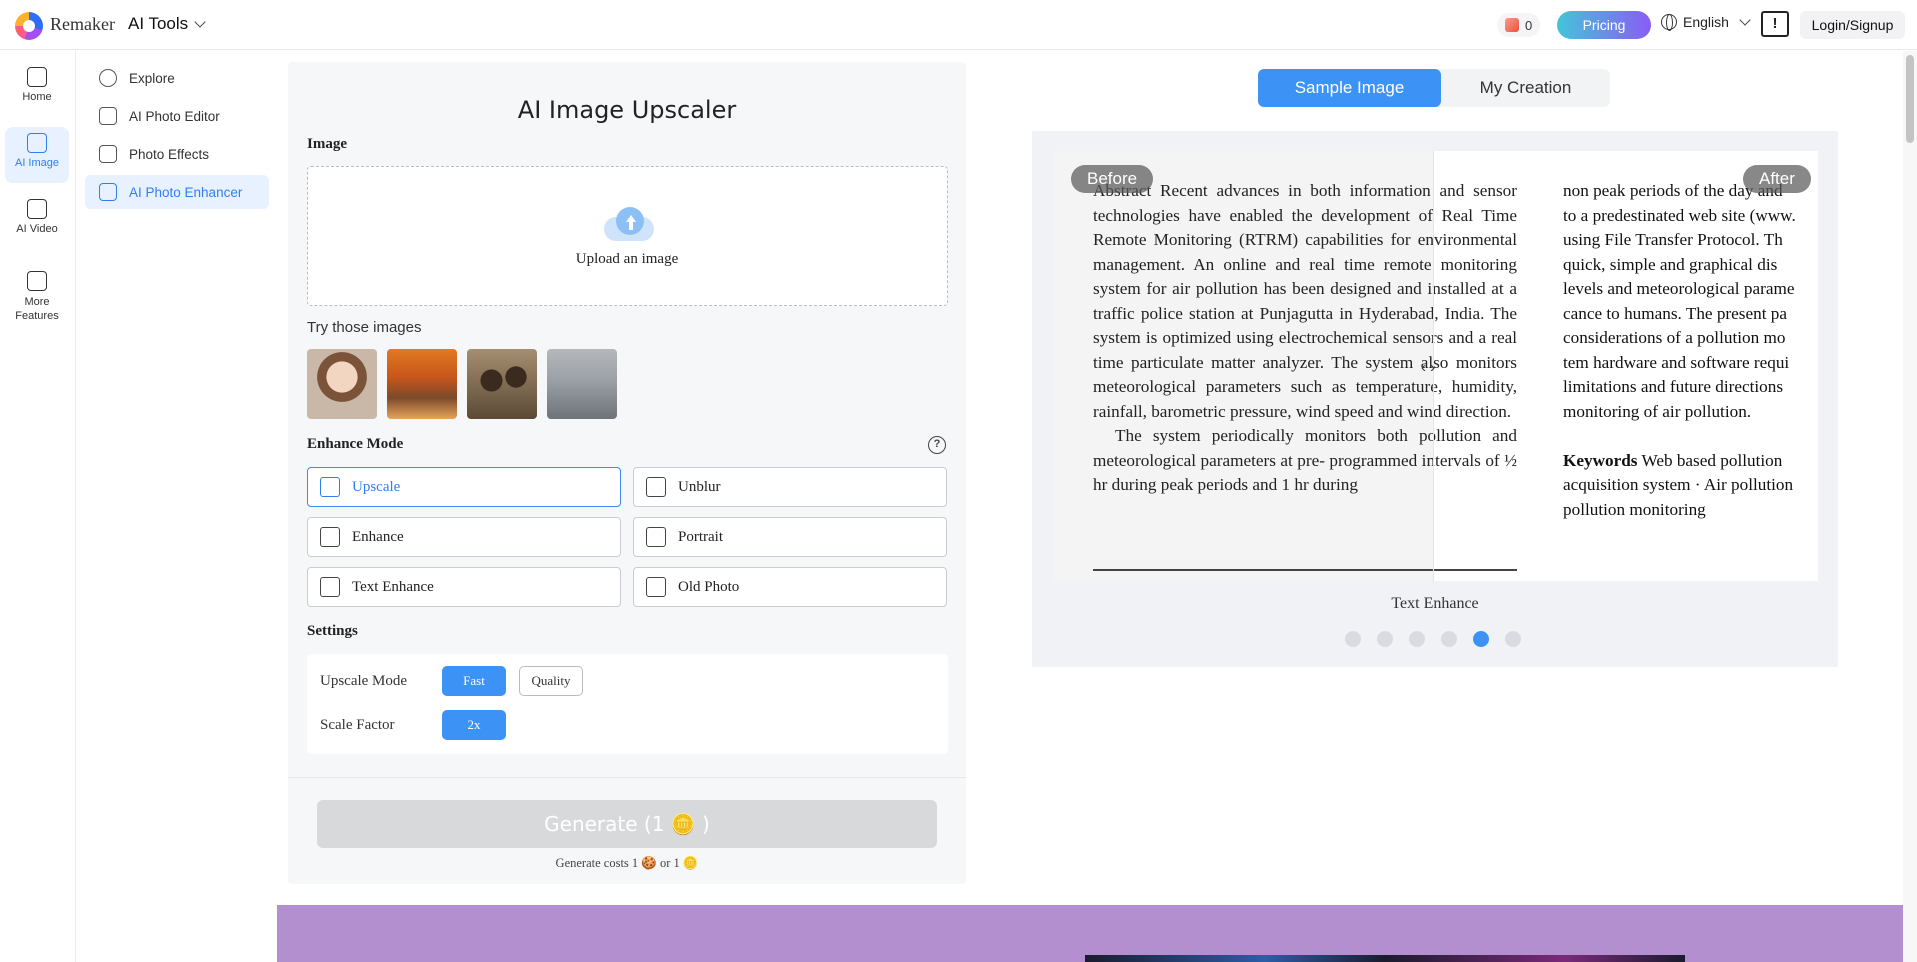  Describe the element at coordinates (332, 631) in the screenshot. I see `settings-label: Settings` at that location.